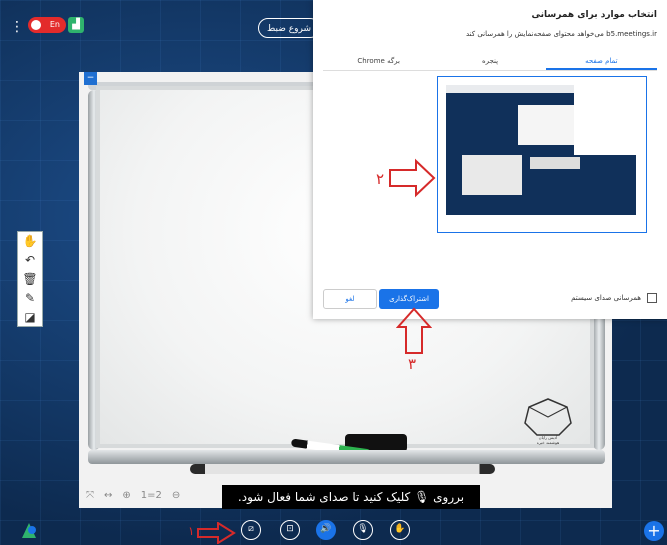 This screenshot has height=545, width=667. I want to click on hand-tool-icon: ✋, so click(30, 241).